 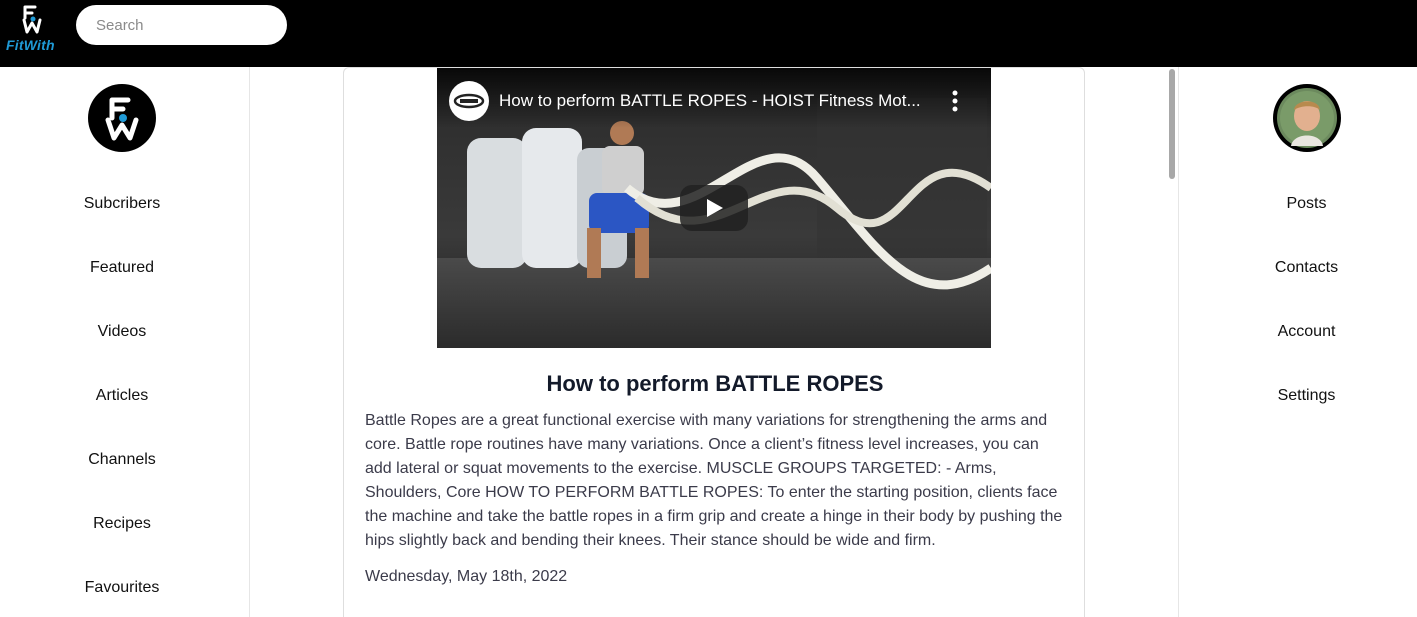 What do you see at coordinates (466, 576) in the screenshot?
I see `post-date: Wednesday, May 18th, 2022` at bounding box center [466, 576].